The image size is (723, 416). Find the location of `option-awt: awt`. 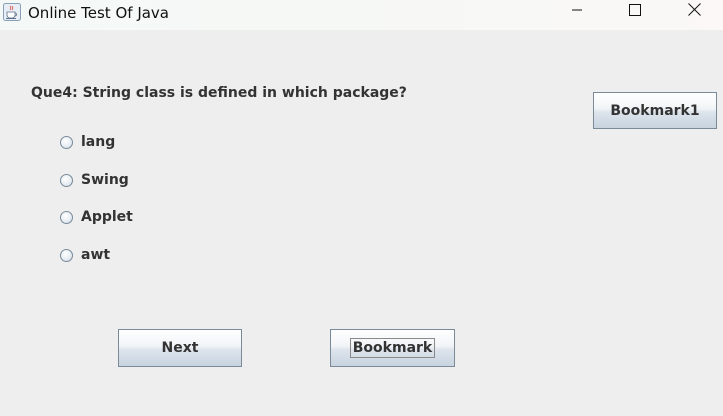

option-awt: awt is located at coordinates (85, 255).